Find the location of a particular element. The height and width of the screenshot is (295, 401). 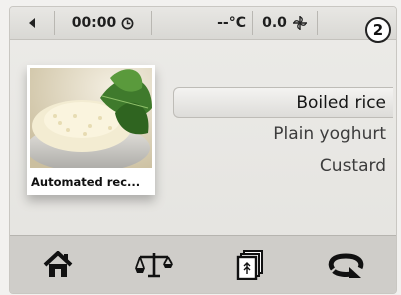

rotate-icon is located at coordinates (346, 265).